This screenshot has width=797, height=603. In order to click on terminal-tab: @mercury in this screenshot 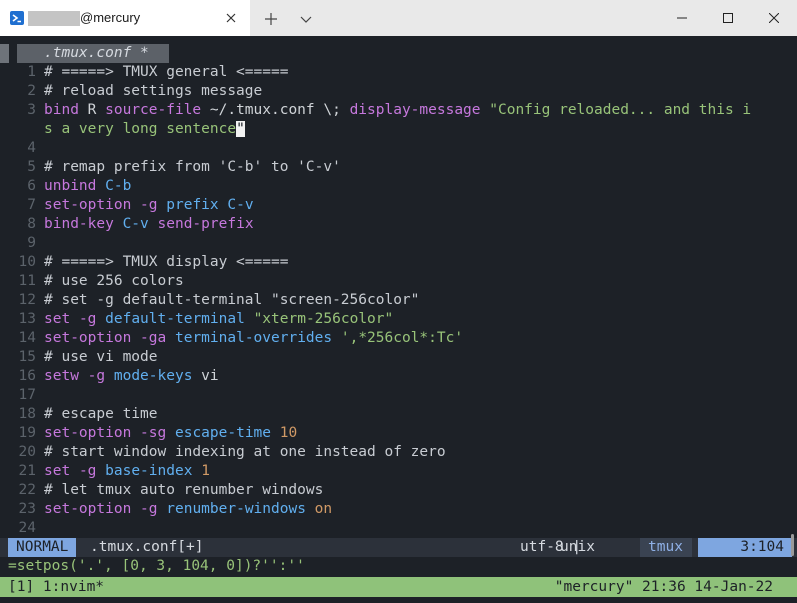, I will do `click(125, 18)`.